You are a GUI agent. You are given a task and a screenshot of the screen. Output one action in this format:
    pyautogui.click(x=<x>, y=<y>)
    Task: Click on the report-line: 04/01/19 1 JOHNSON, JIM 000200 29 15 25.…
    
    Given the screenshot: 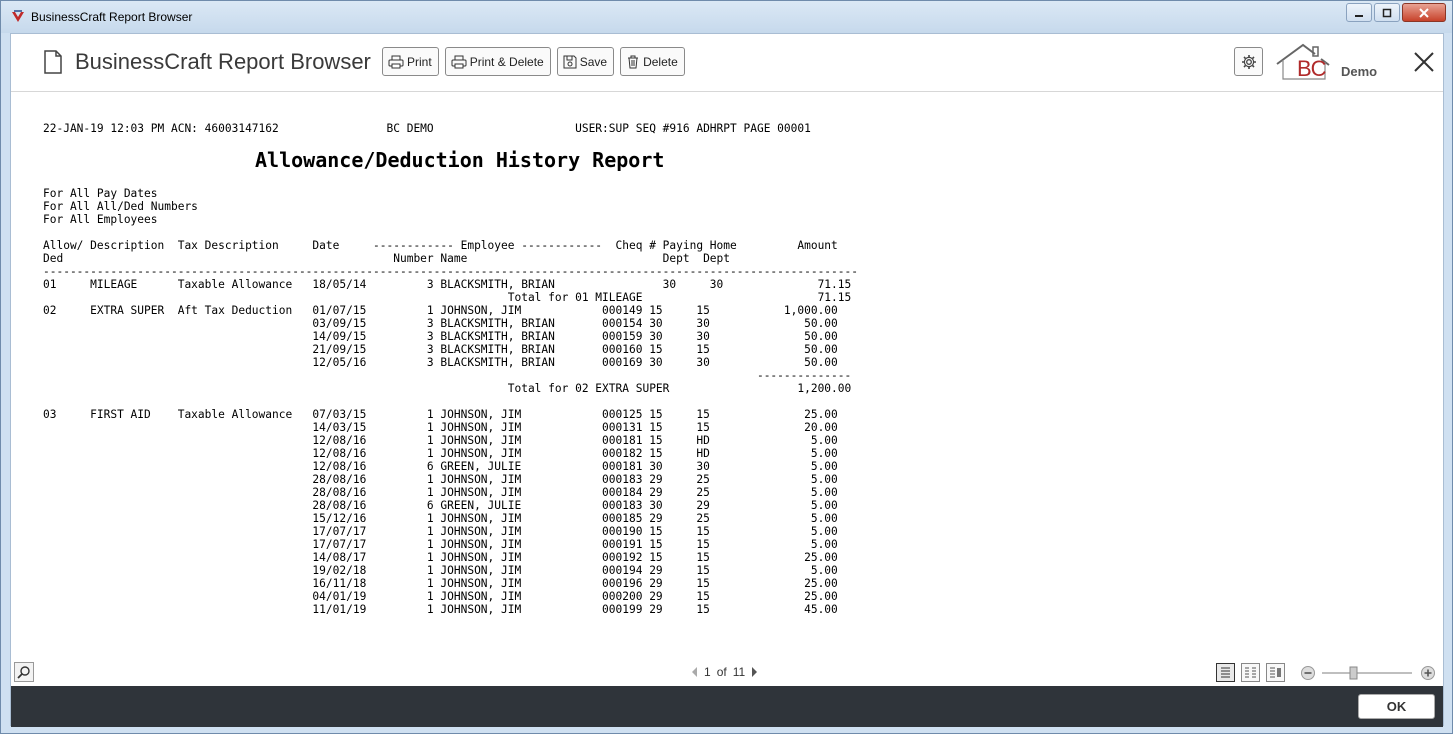 What is the action you would take?
    pyautogui.click(x=440, y=596)
    